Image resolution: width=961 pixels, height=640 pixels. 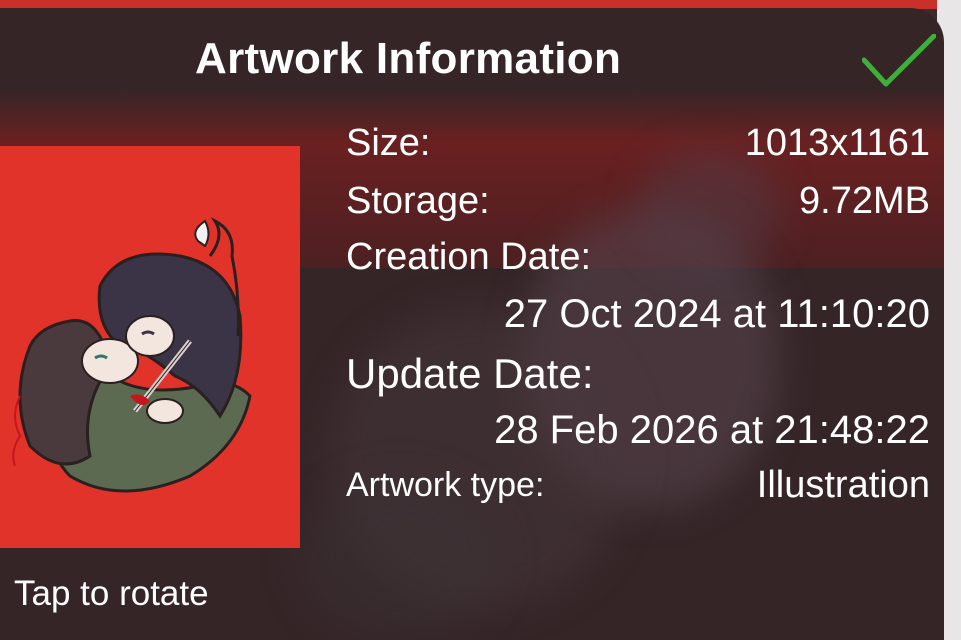 What do you see at coordinates (843, 485) in the screenshot?
I see `artwork-type-value: Illustration` at bounding box center [843, 485].